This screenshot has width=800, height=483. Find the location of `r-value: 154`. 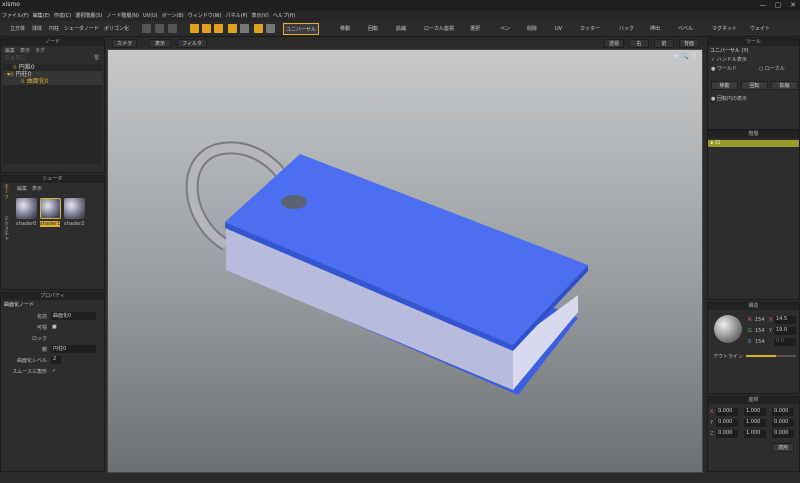

r-value: 154 is located at coordinates (760, 320).